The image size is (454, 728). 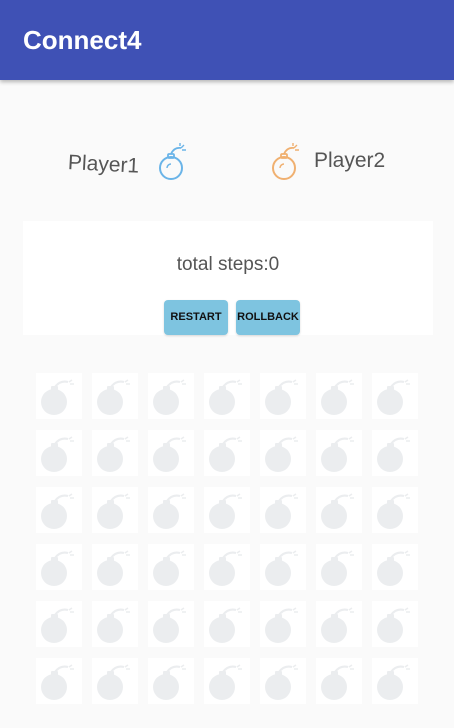 What do you see at coordinates (285, 163) in the screenshot?
I see `player2-bomb-icon` at bounding box center [285, 163].